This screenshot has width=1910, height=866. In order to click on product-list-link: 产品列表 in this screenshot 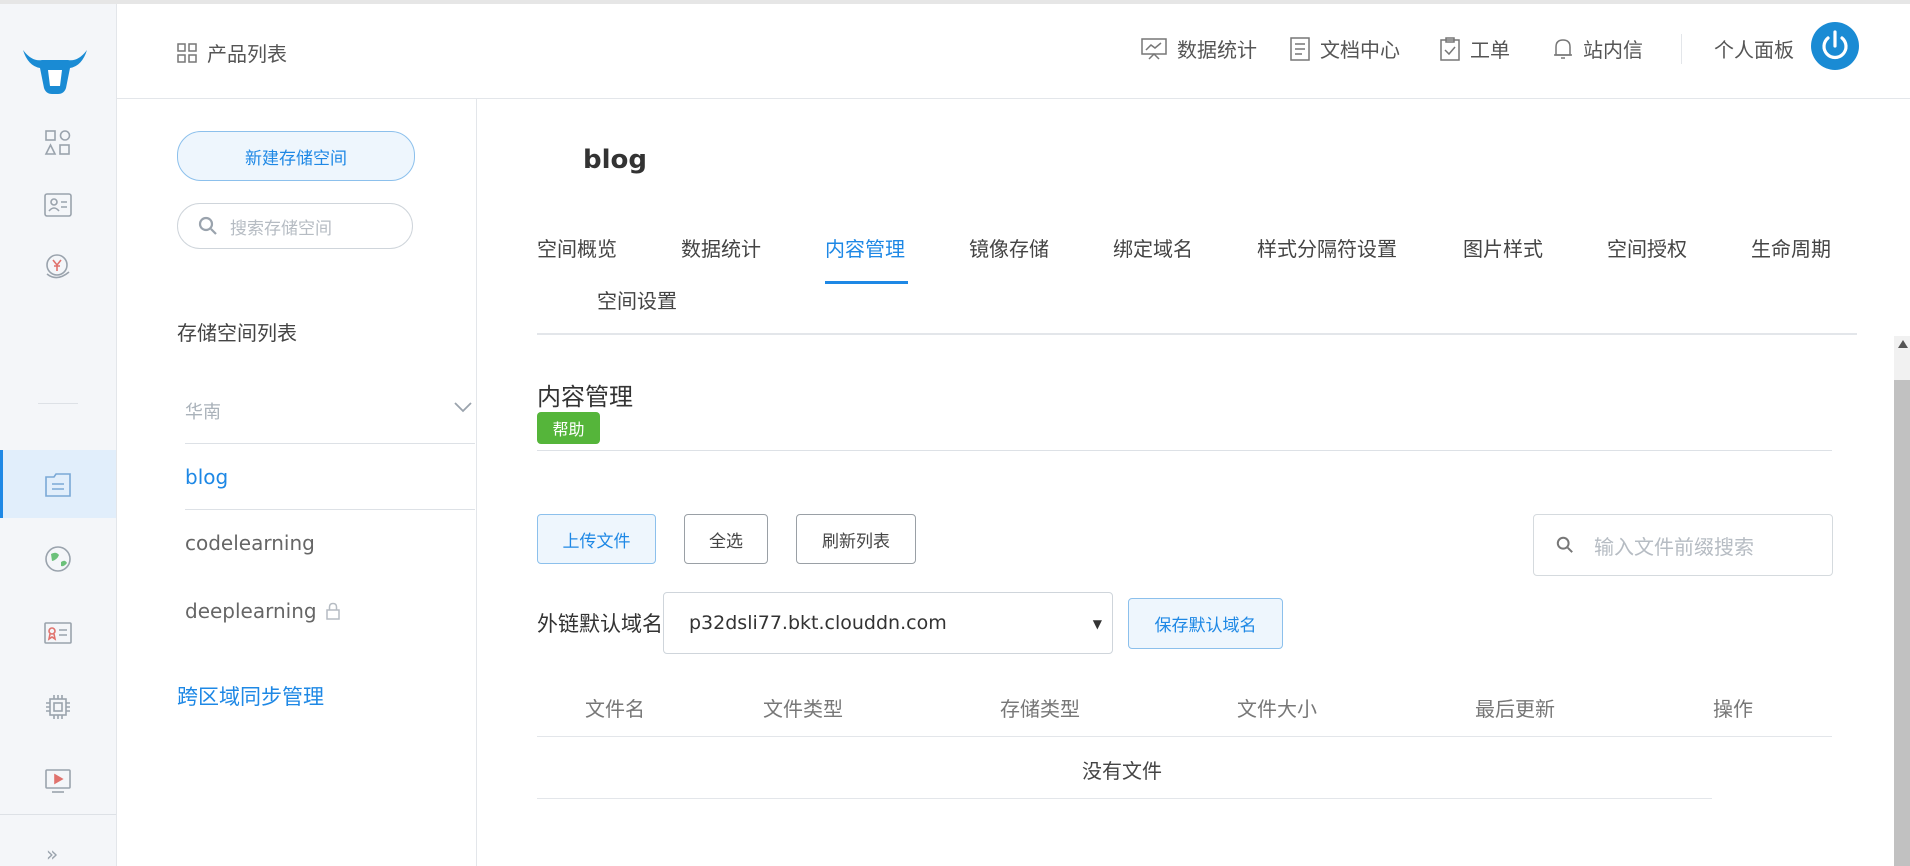, I will do `click(232, 52)`.